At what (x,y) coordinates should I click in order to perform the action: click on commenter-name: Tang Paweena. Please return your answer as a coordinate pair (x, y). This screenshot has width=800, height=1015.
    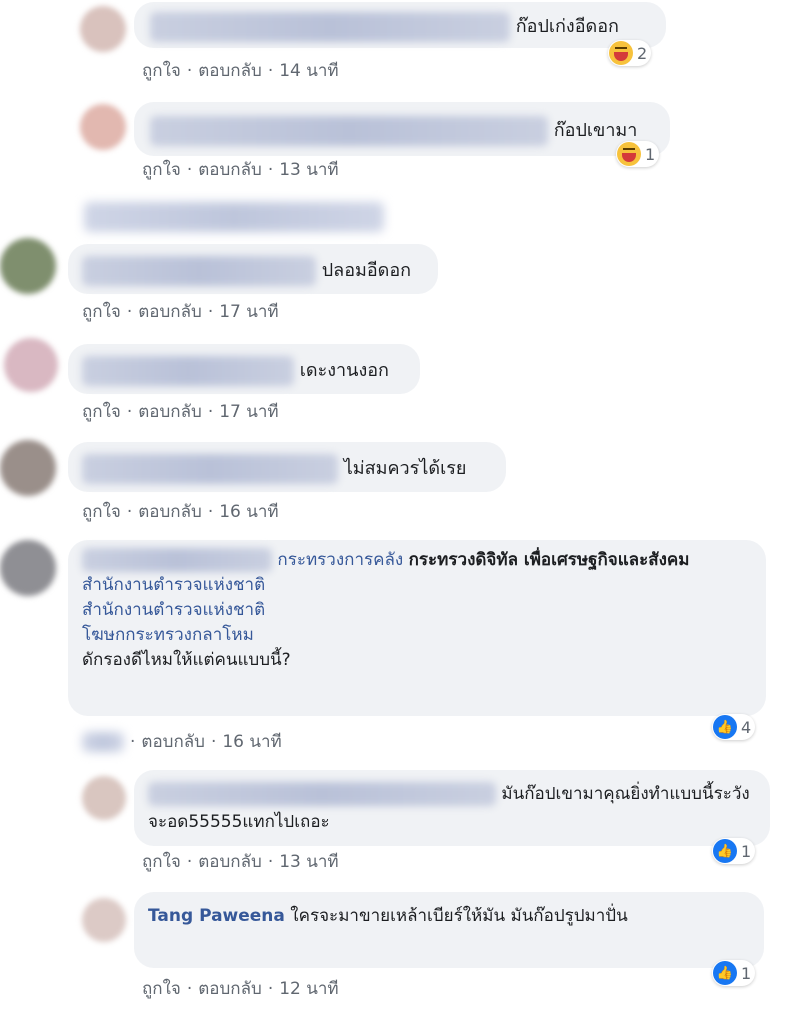
    Looking at the image, I should click on (216, 916).